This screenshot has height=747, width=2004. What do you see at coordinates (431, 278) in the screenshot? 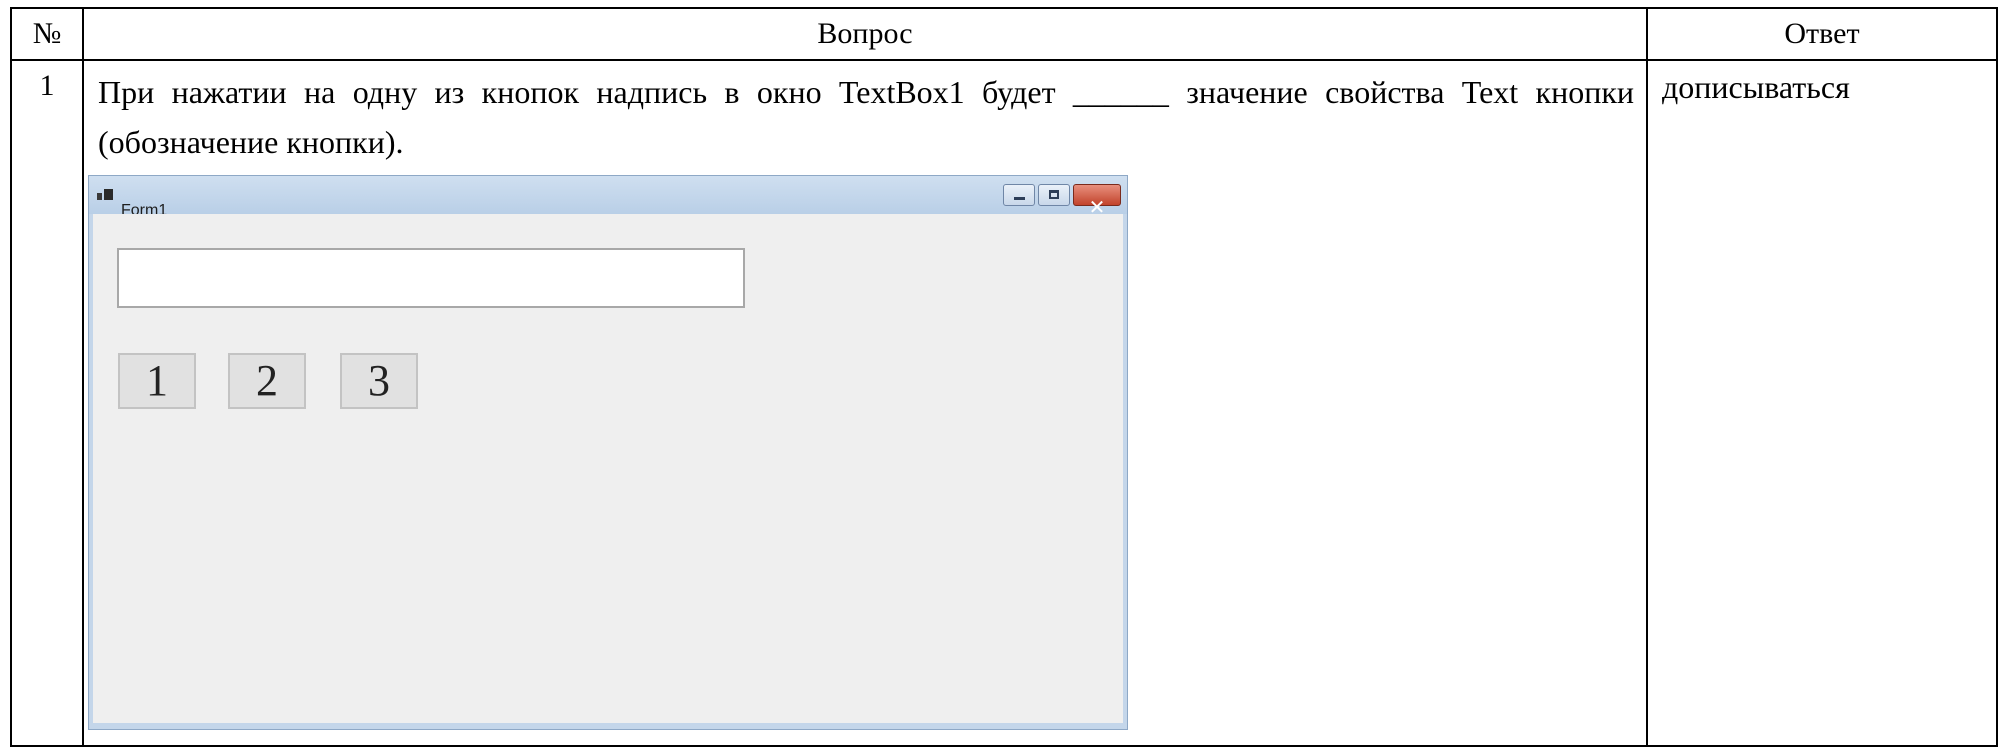
I see `textbox1` at bounding box center [431, 278].